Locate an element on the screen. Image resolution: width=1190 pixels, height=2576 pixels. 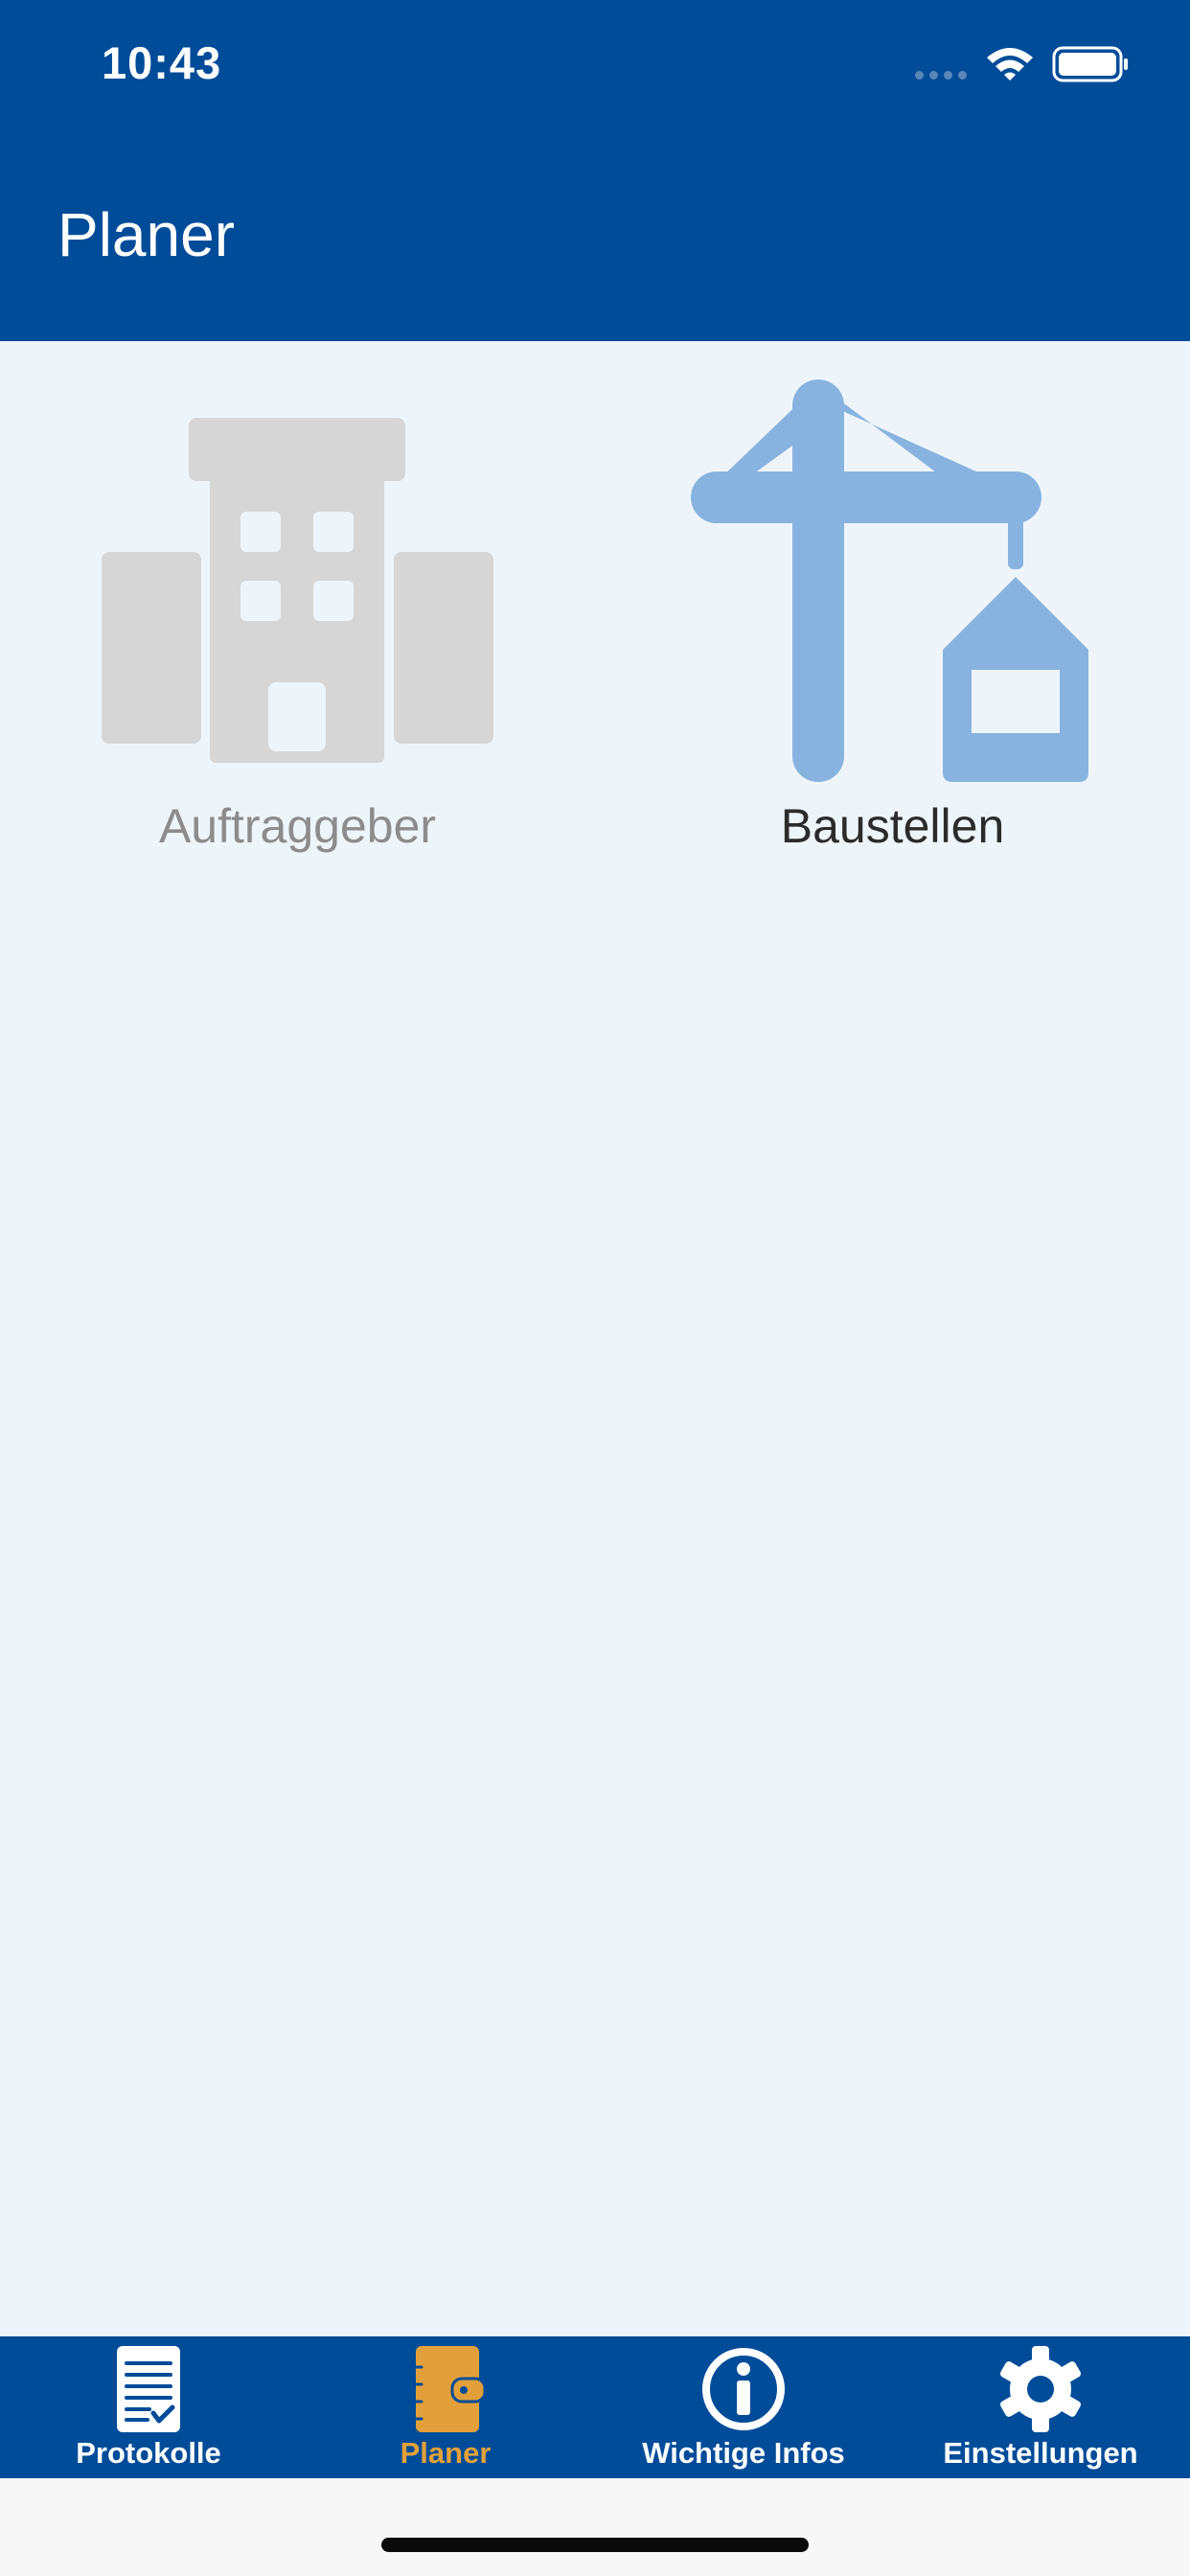
home-indicator is located at coordinates (595, 2545).